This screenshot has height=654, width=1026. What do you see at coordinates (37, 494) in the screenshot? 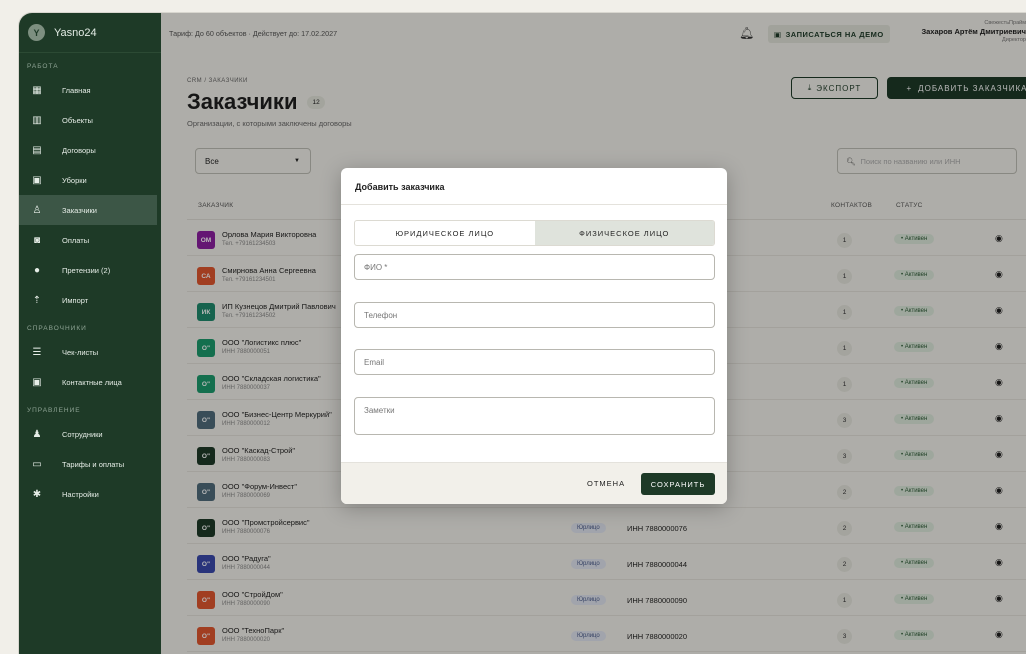
I see `gear-icon: ✱` at bounding box center [37, 494].